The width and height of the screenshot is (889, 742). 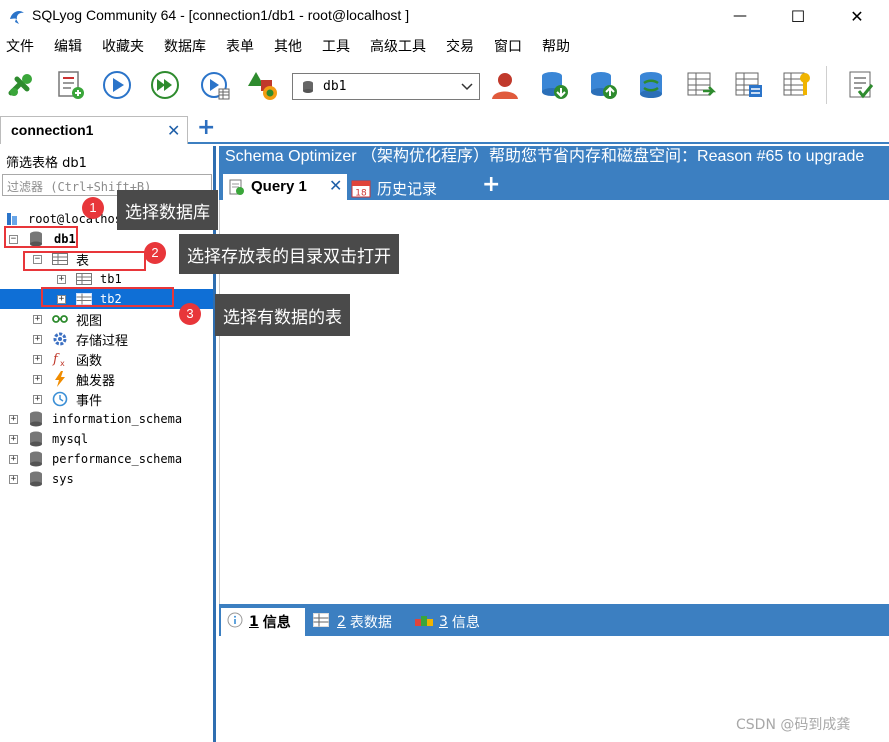 What do you see at coordinates (321, 622) in the screenshot?
I see `grid-icon` at bounding box center [321, 622].